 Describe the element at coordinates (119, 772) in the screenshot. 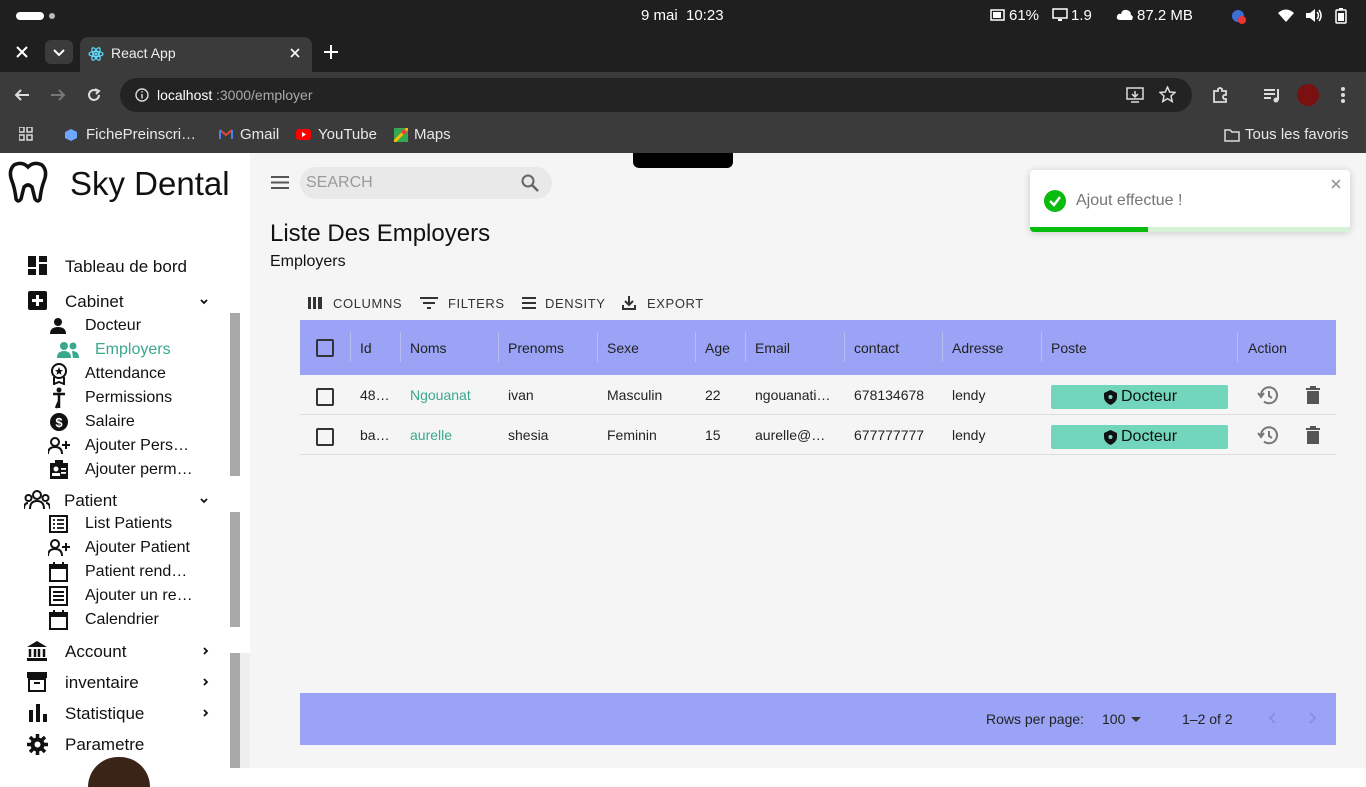

I see `user-avatar` at that location.